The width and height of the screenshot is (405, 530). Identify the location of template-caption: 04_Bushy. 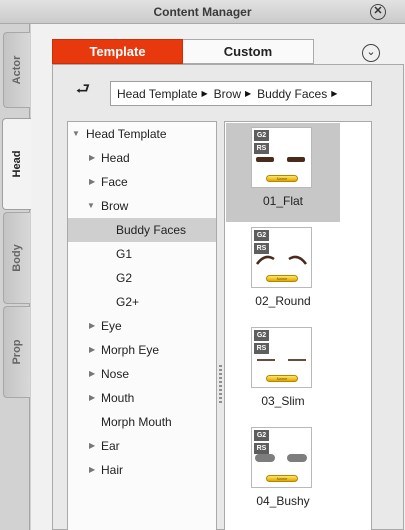
(283, 501).